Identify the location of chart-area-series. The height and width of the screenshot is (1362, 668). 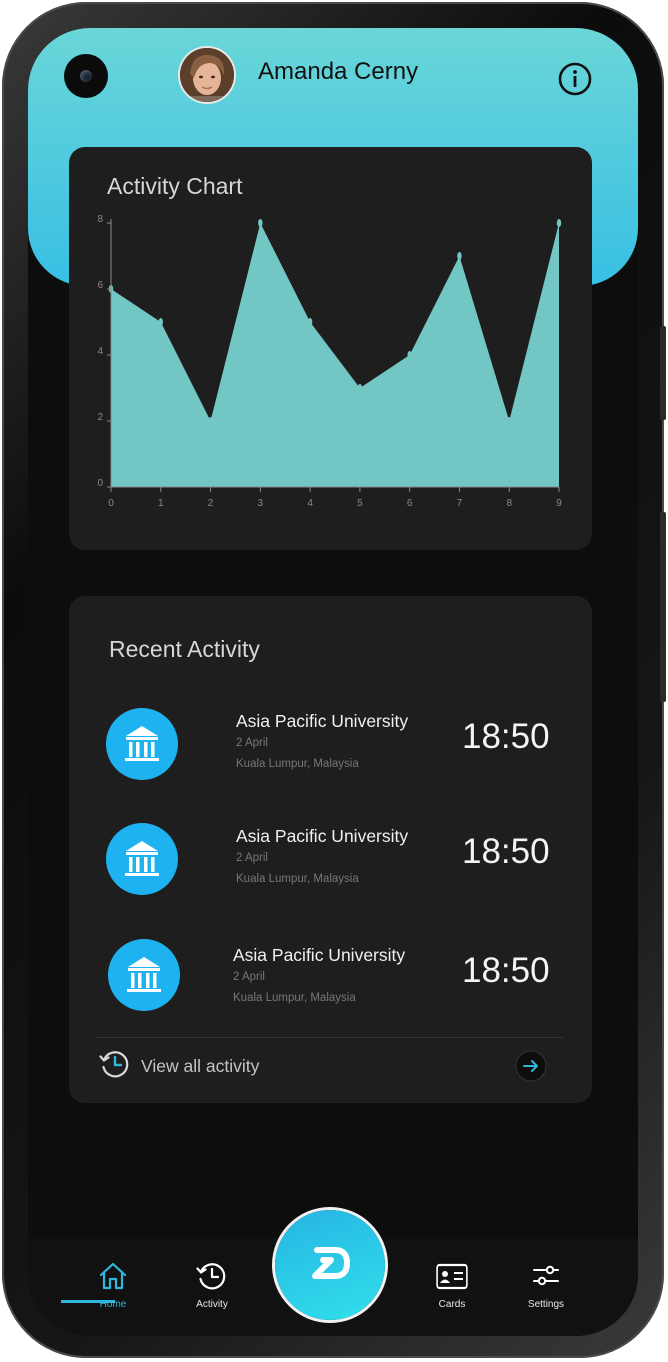
(335, 355).